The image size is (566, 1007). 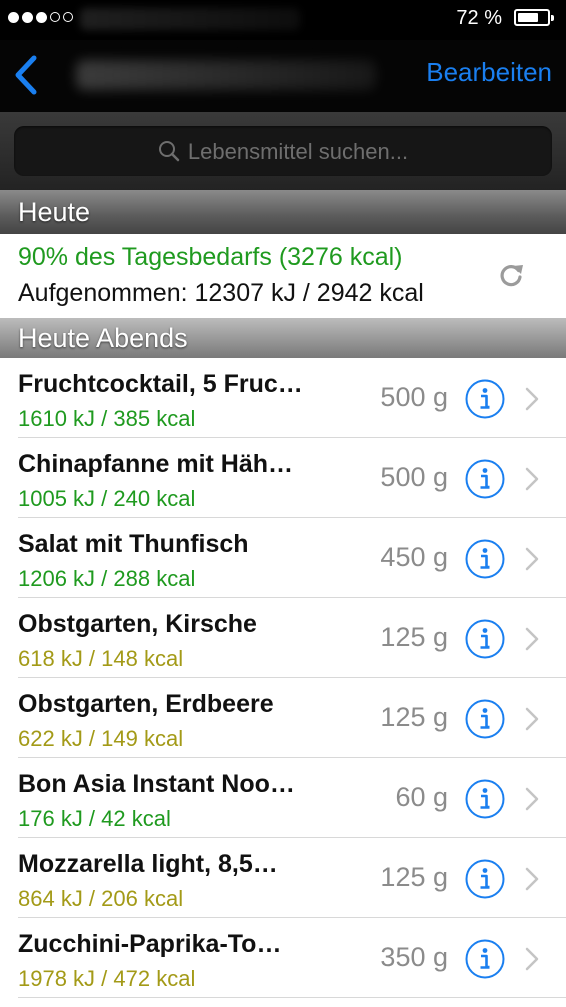 I want to click on daily-percent-text: 90% des Tagesbedarfs (3276 kcal), so click(x=210, y=257).